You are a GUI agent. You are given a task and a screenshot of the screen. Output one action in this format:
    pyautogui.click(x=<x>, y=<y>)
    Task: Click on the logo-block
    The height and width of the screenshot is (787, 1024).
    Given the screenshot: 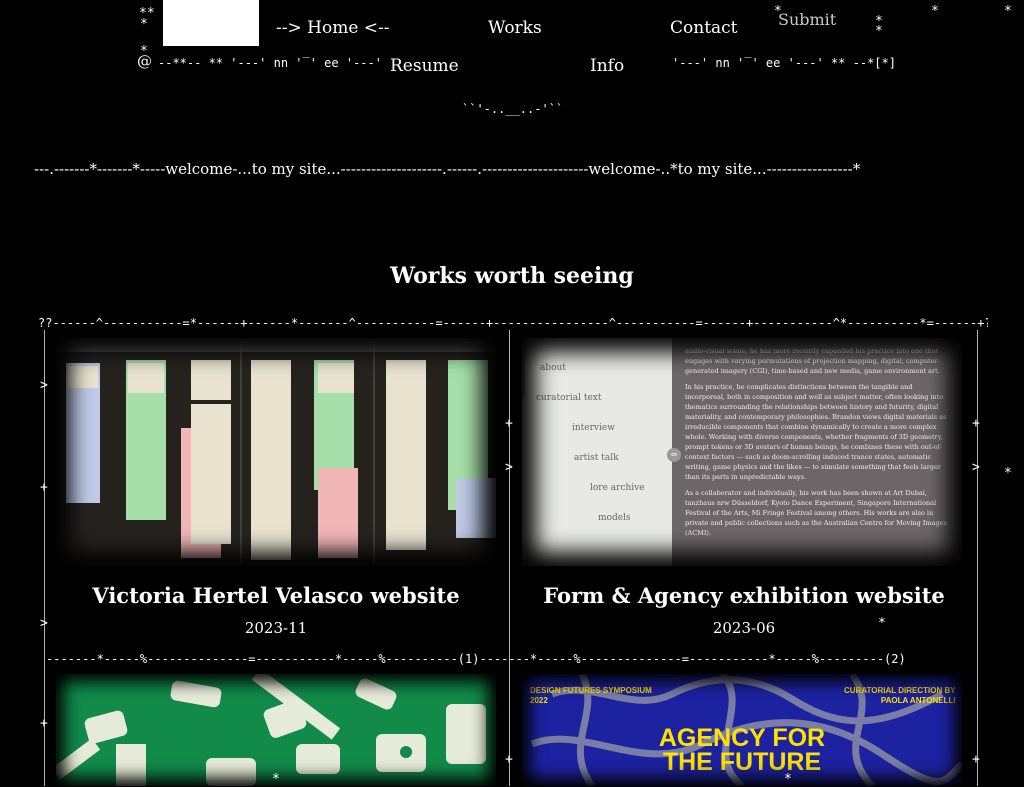 What is the action you would take?
    pyautogui.click(x=211, y=23)
    